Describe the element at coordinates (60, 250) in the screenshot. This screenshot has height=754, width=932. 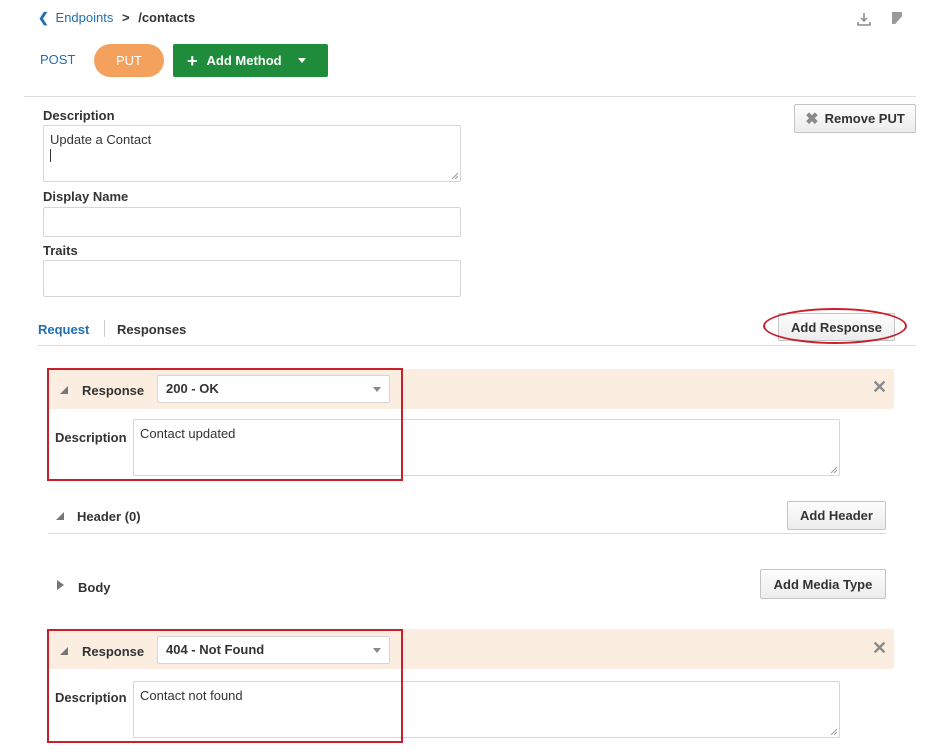
I see `traits-label: Traits` at that location.